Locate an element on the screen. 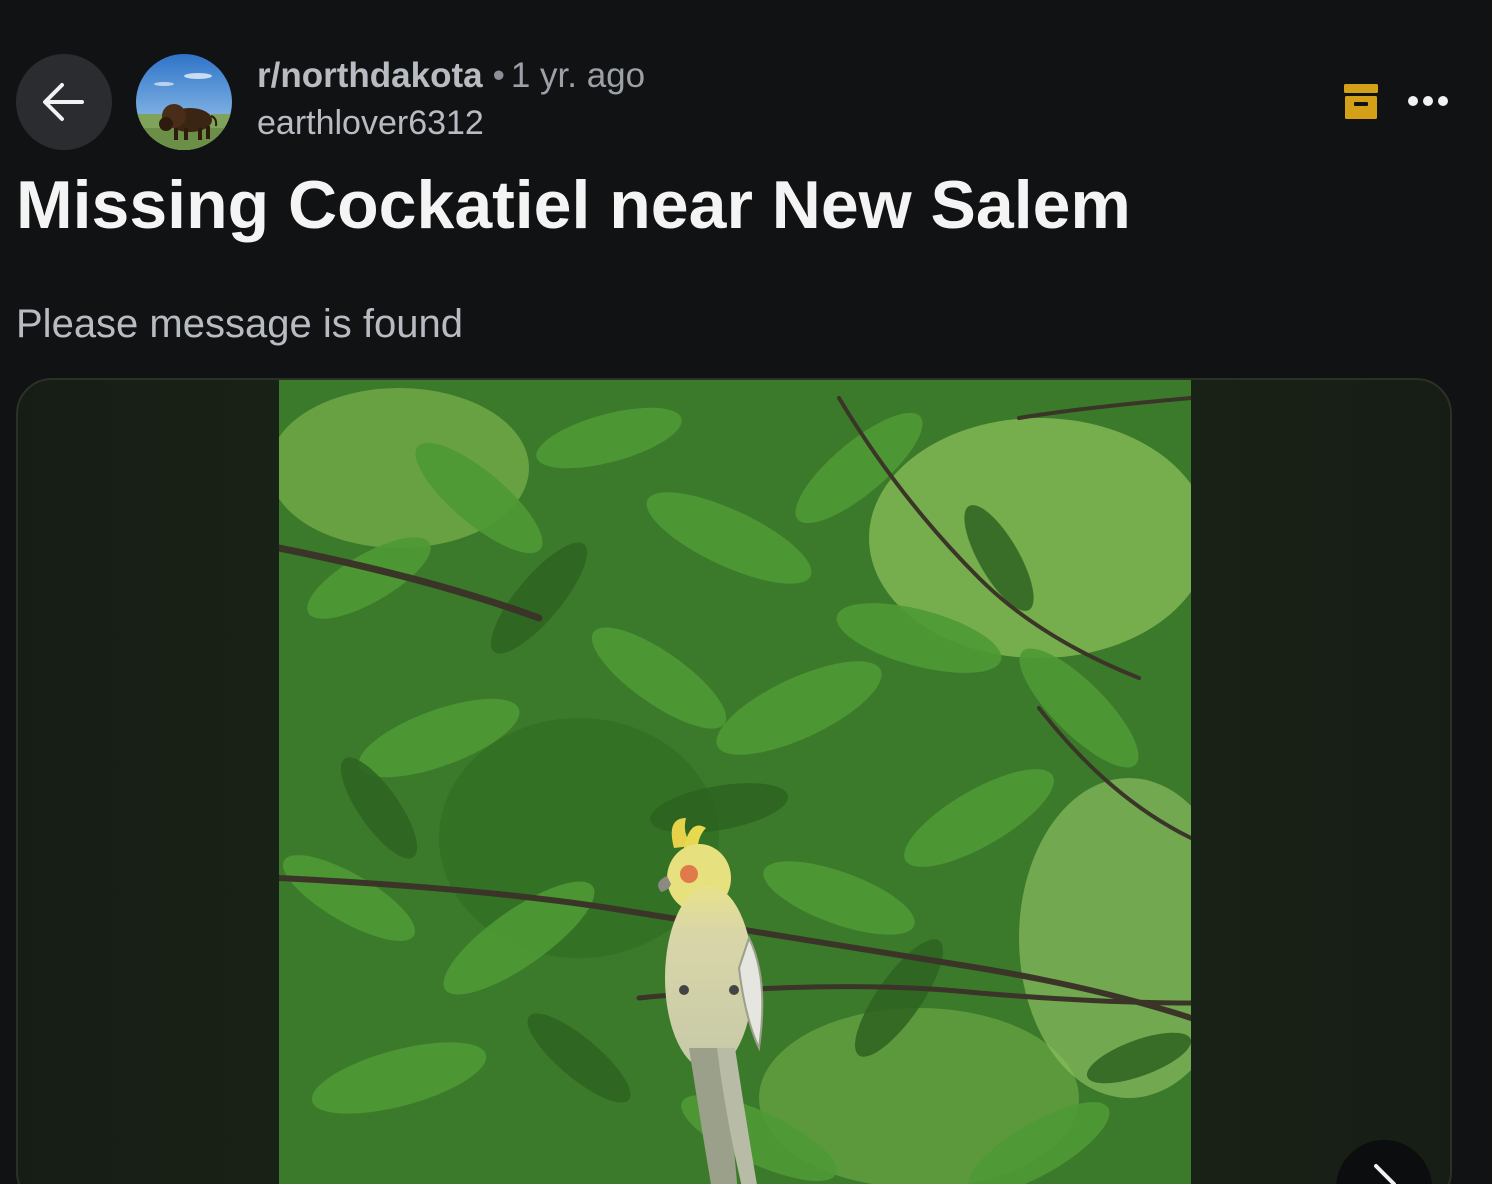 The width and height of the screenshot is (1492, 1184). more-options-button is located at coordinates (1428, 101).